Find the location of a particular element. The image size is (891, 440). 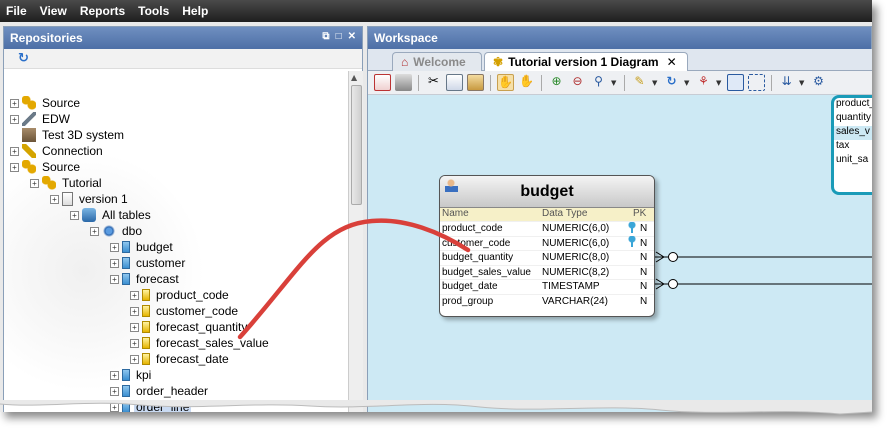

pencil-icon: ✎ is located at coordinates (639, 82).